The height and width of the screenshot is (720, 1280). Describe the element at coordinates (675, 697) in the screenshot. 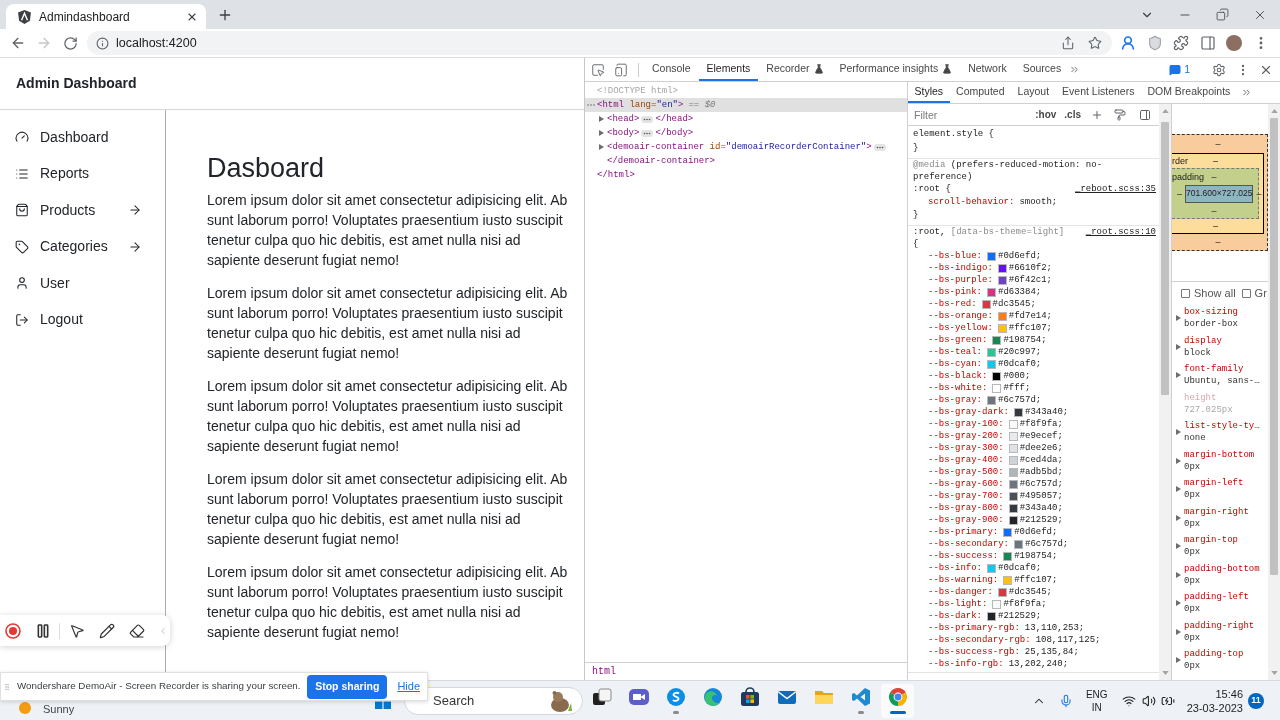

I see `s-curve-circle-icon` at that location.